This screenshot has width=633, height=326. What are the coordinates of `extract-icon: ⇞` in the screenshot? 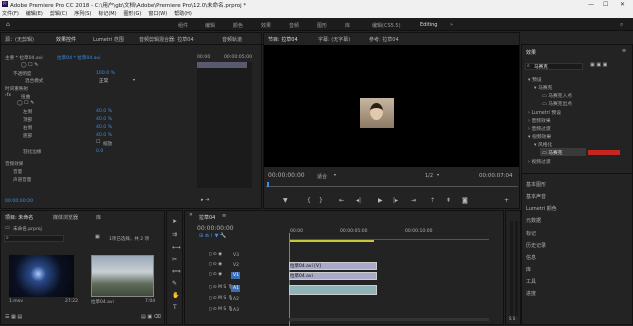 It's located at (448, 201).